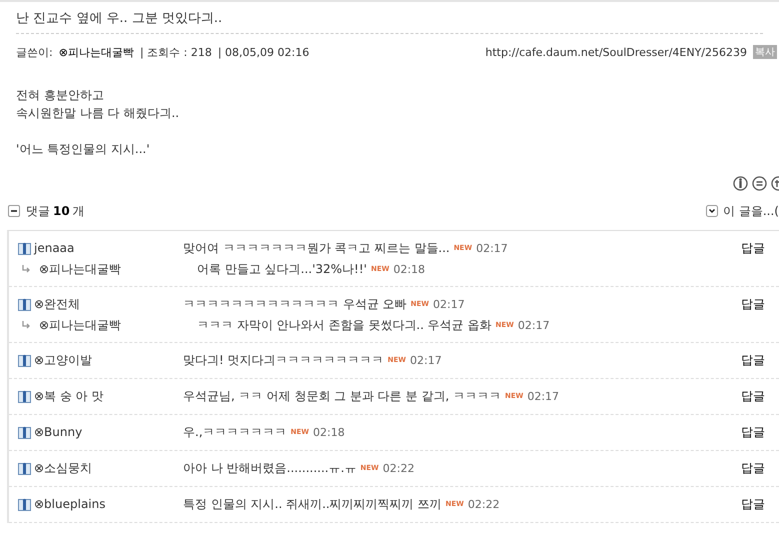  I want to click on view-count: | 조회수 : 218, so click(176, 52).